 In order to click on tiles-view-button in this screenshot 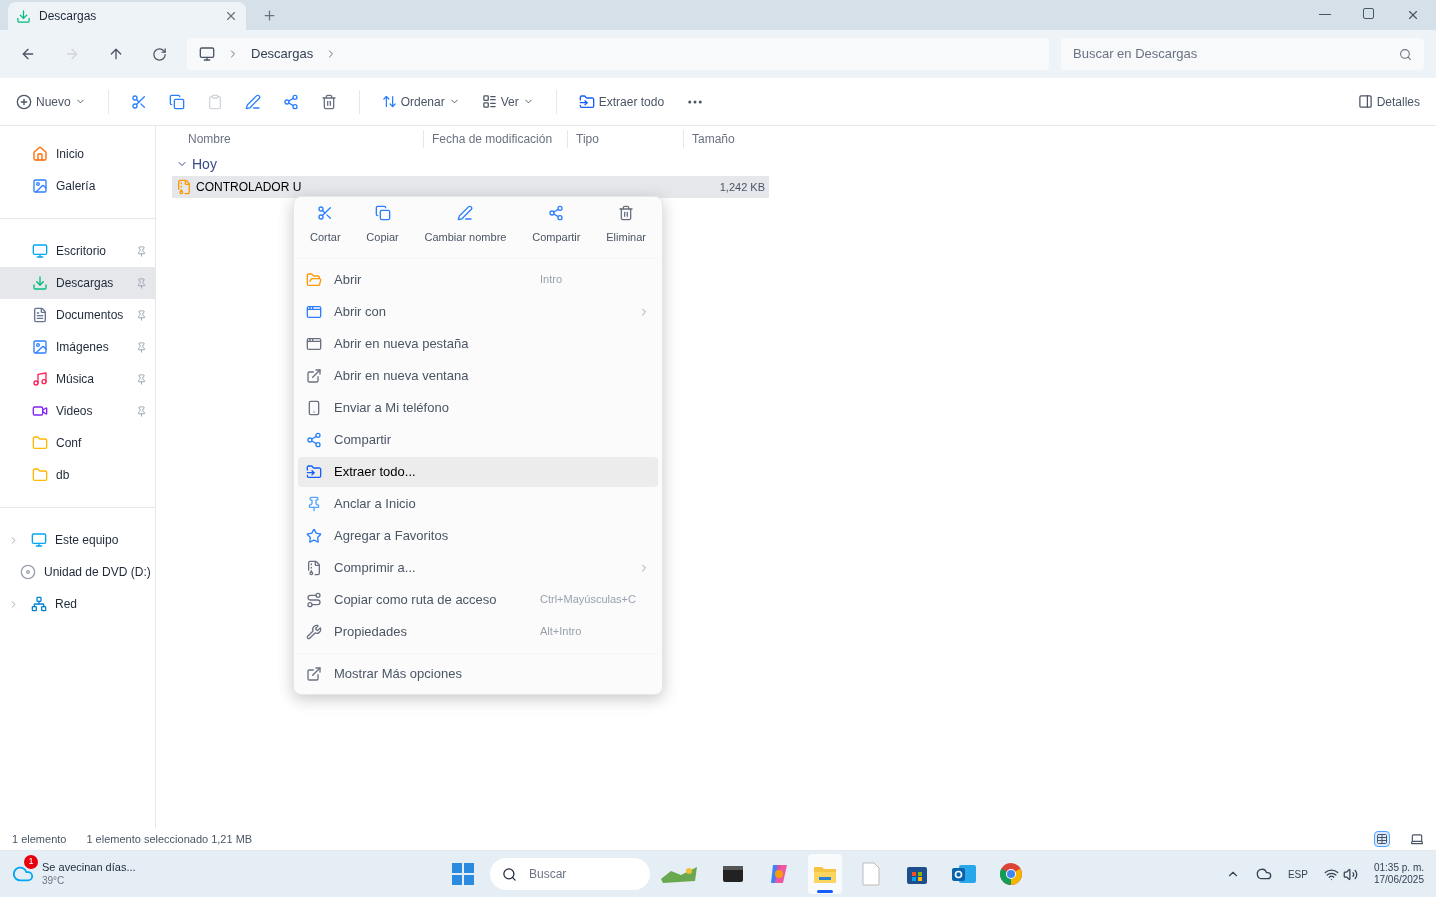, I will do `click(1417, 839)`.